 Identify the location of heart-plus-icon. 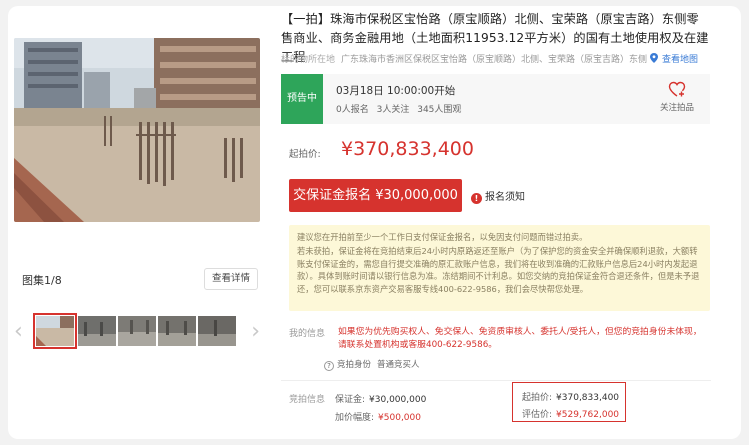
(677, 89).